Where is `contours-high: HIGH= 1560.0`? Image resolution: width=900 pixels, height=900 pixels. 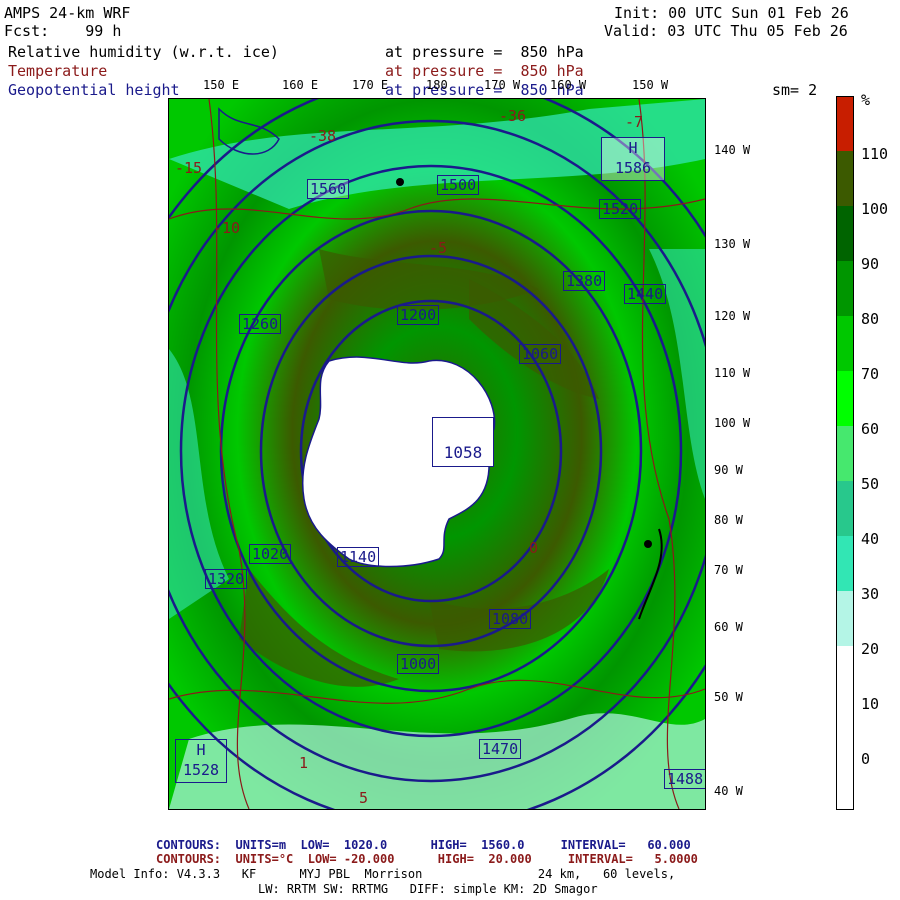
contours-high: HIGH= 1560.0 is located at coordinates (477, 845).